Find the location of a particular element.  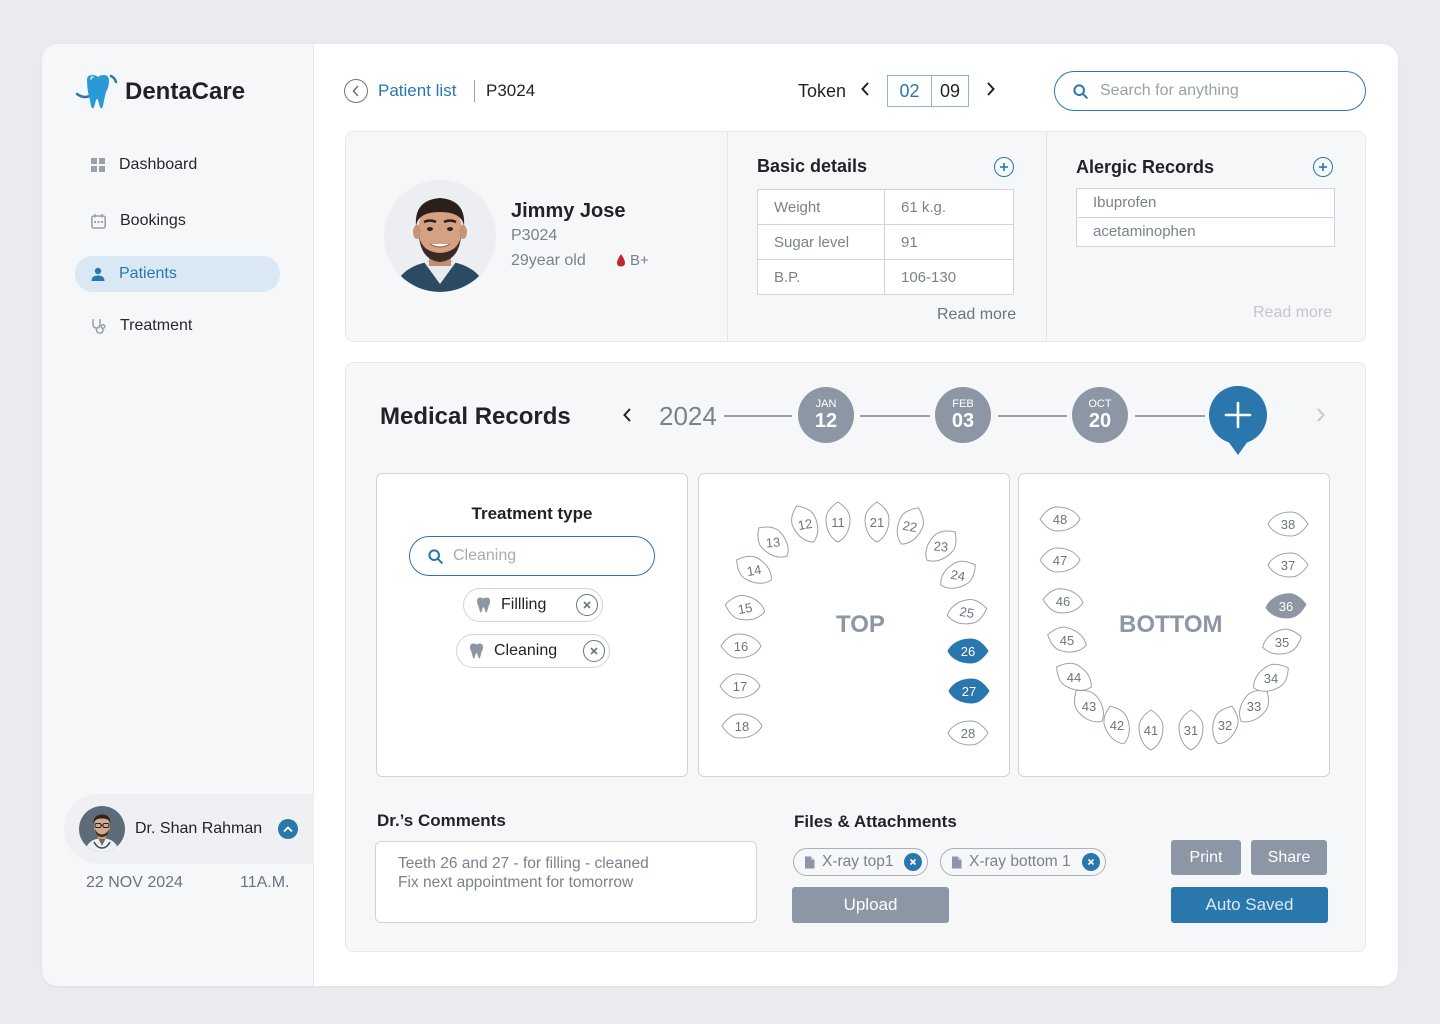

column-divider is located at coordinates (1046, 236).